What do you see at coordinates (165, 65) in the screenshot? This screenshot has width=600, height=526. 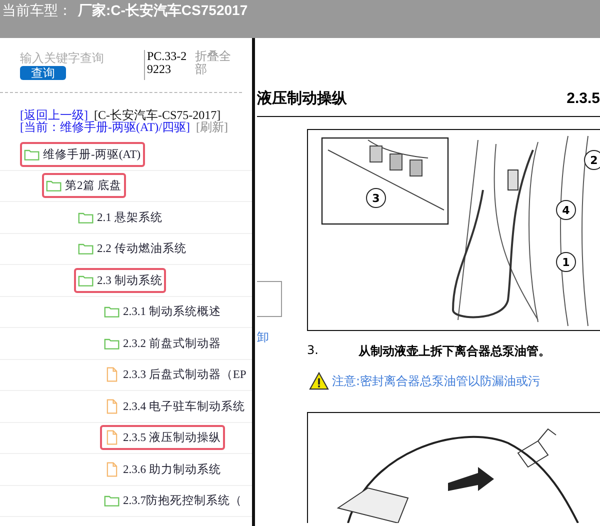 I see `part-code-text: PC.33-29223` at bounding box center [165, 65].